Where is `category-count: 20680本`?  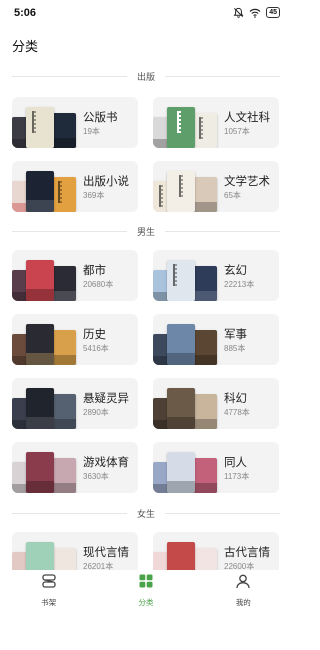
category-count: 20680本 is located at coordinates (98, 284).